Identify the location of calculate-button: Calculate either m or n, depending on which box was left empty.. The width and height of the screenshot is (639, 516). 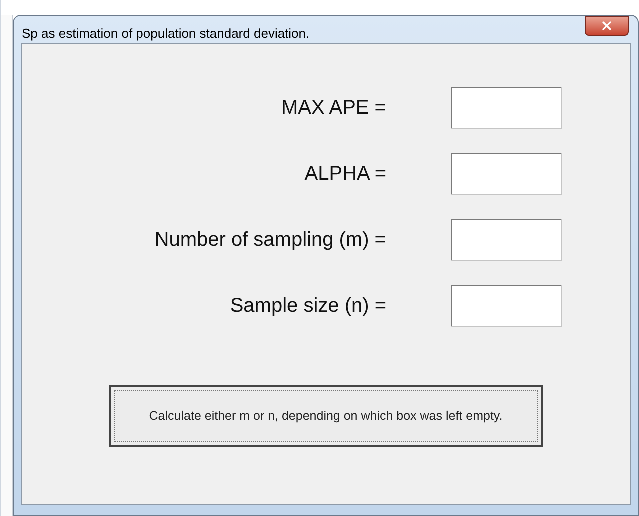
(326, 416).